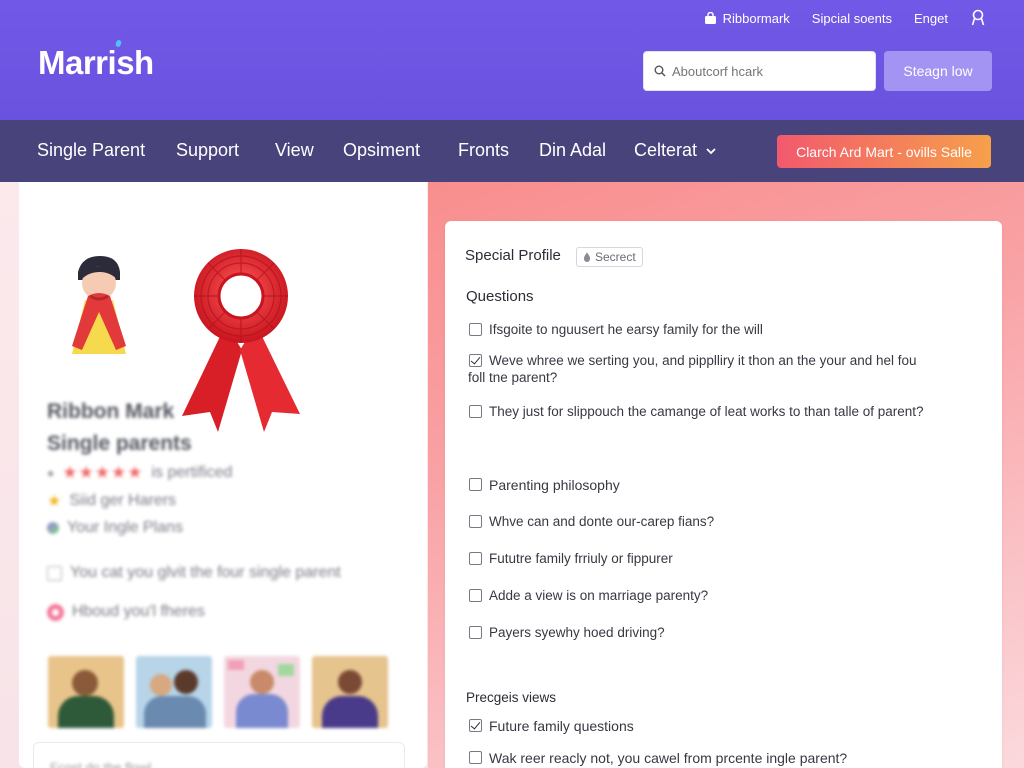  I want to click on drop-icon, so click(587, 257).